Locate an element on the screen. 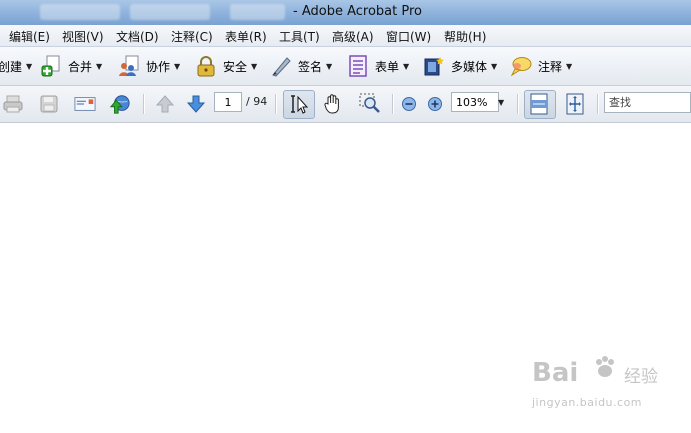 The width and height of the screenshot is (691, 433). task-create: 创建 ▼ is located at coordinates (16, 66).